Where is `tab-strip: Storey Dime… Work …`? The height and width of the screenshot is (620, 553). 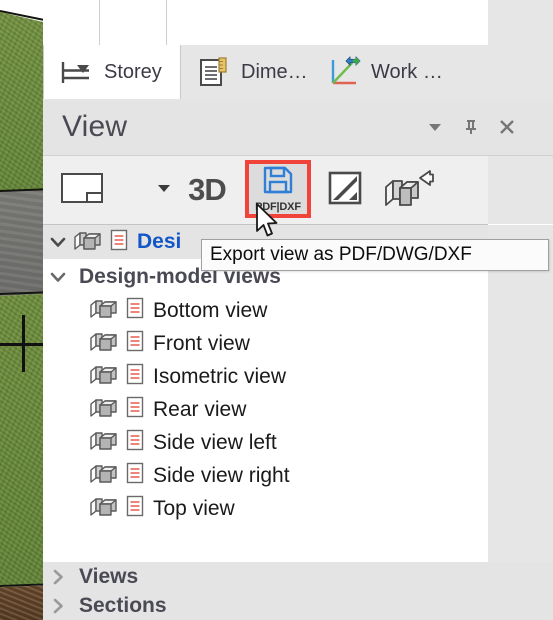
tab-strip: Storey Dime… Work … is located at coordinates (298, 73).